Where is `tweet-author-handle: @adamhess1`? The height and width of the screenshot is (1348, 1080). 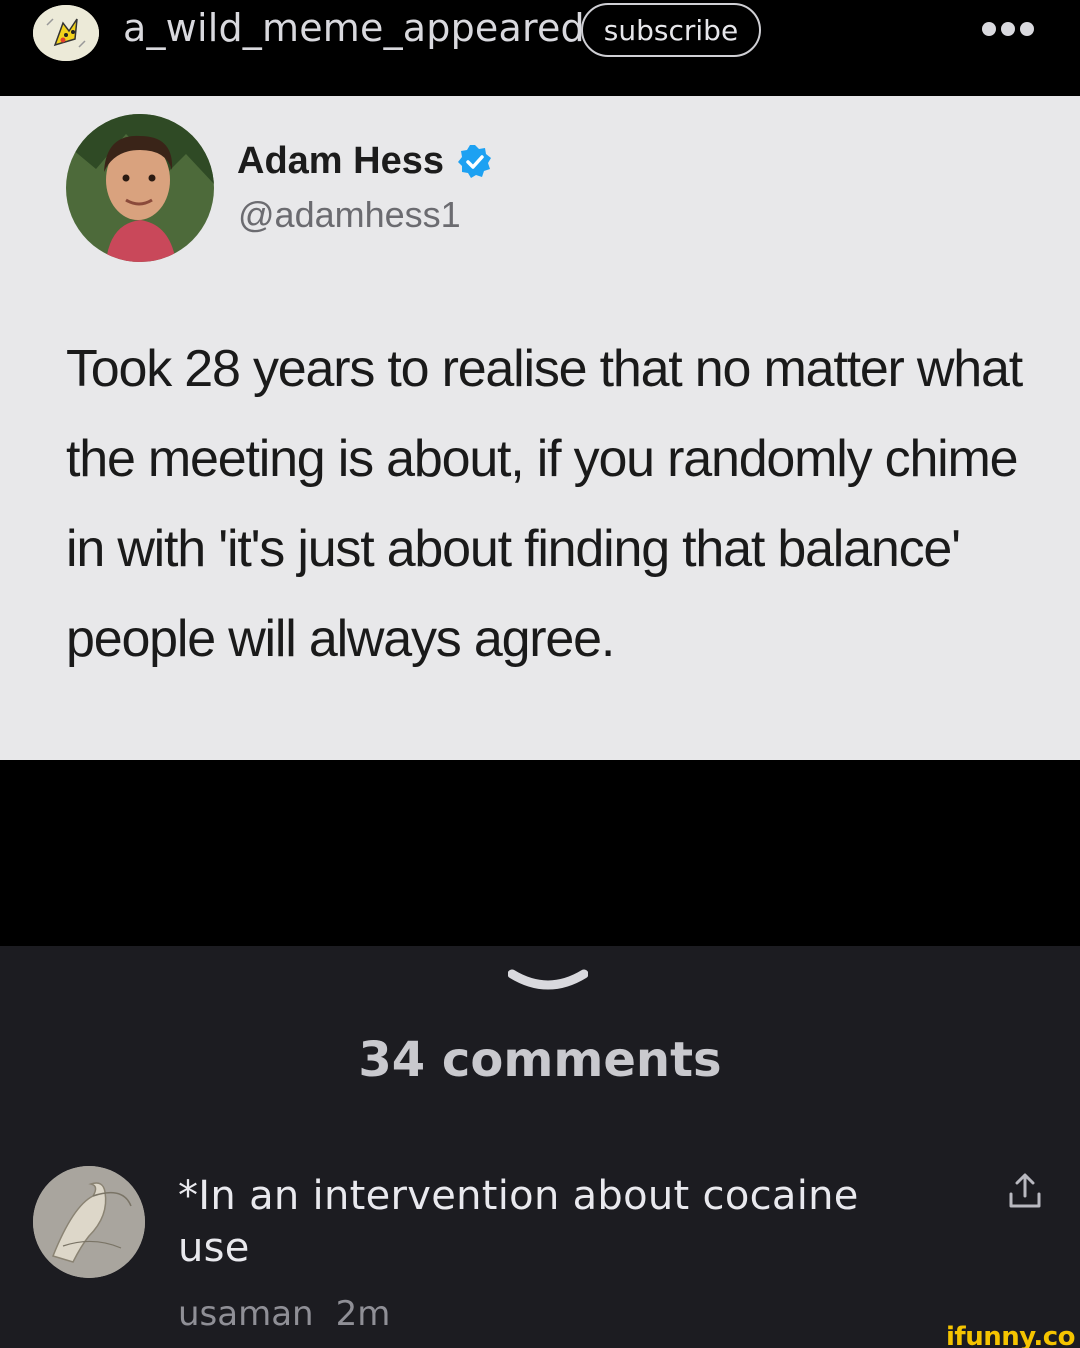 tweet-author-handle: @adamhess1 is located at coordinates (349, 214).